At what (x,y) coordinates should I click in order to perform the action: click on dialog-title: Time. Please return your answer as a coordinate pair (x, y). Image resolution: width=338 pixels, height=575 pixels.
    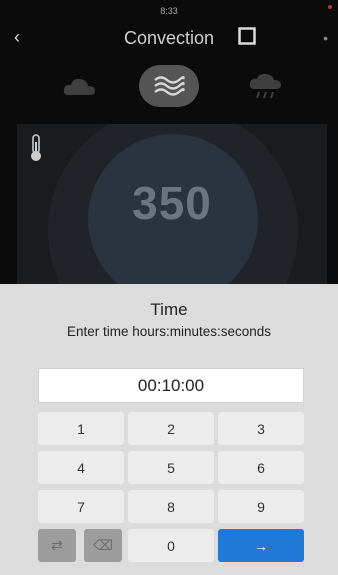
    Looking at the image, I should click on (169, 309).